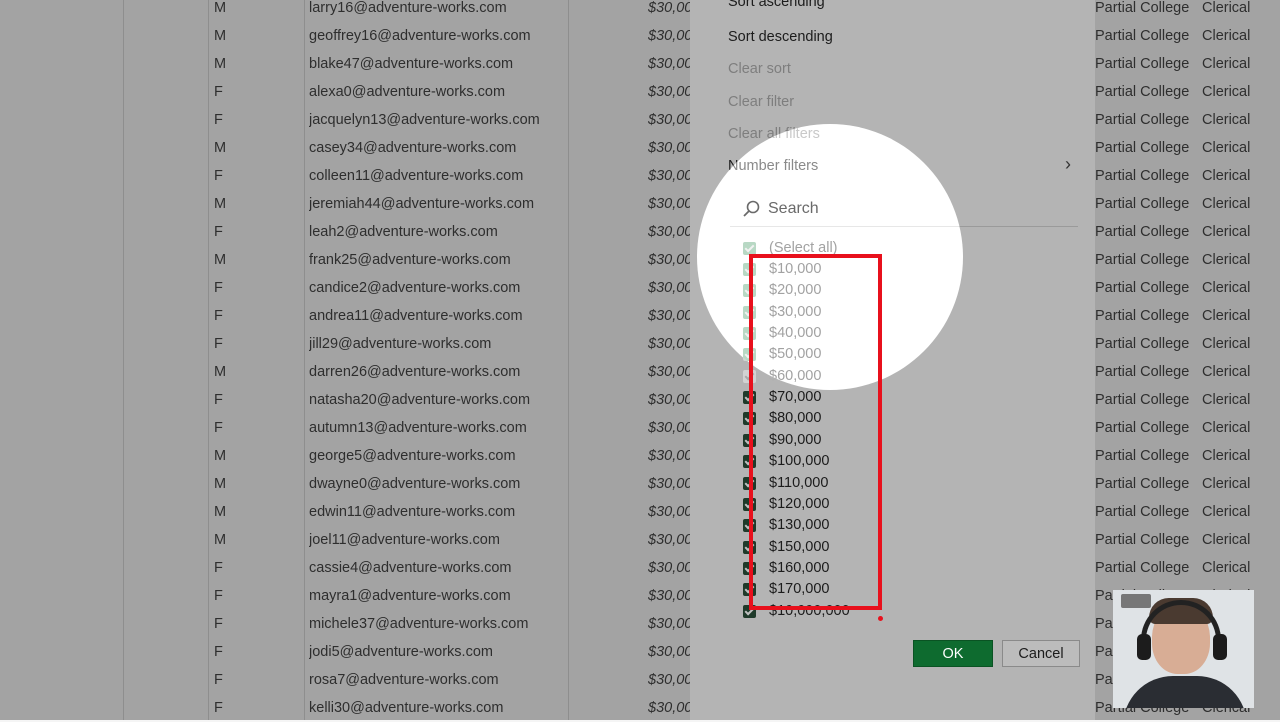  Describe the element at coordinates (1068, 164) in the screenshot. I see `chevron-right-icon: ›` at that location.